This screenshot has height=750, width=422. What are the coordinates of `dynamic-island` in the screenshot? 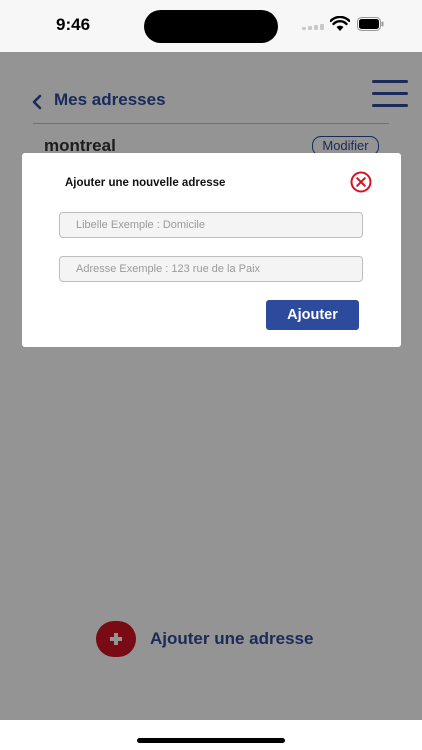 It's located at (211, 26).